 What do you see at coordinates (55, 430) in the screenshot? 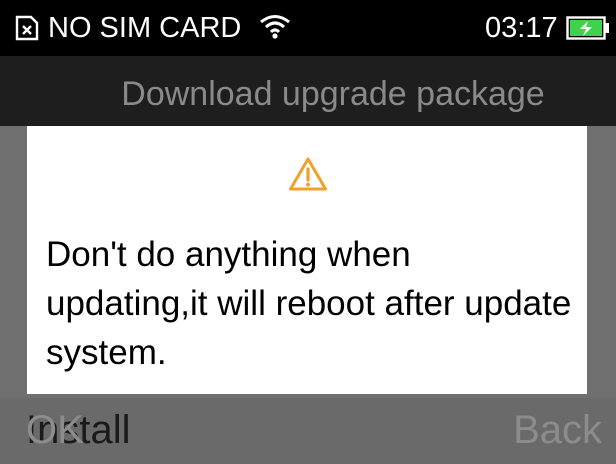
I see `ok-button: OK` at bounding box center [55, 430].